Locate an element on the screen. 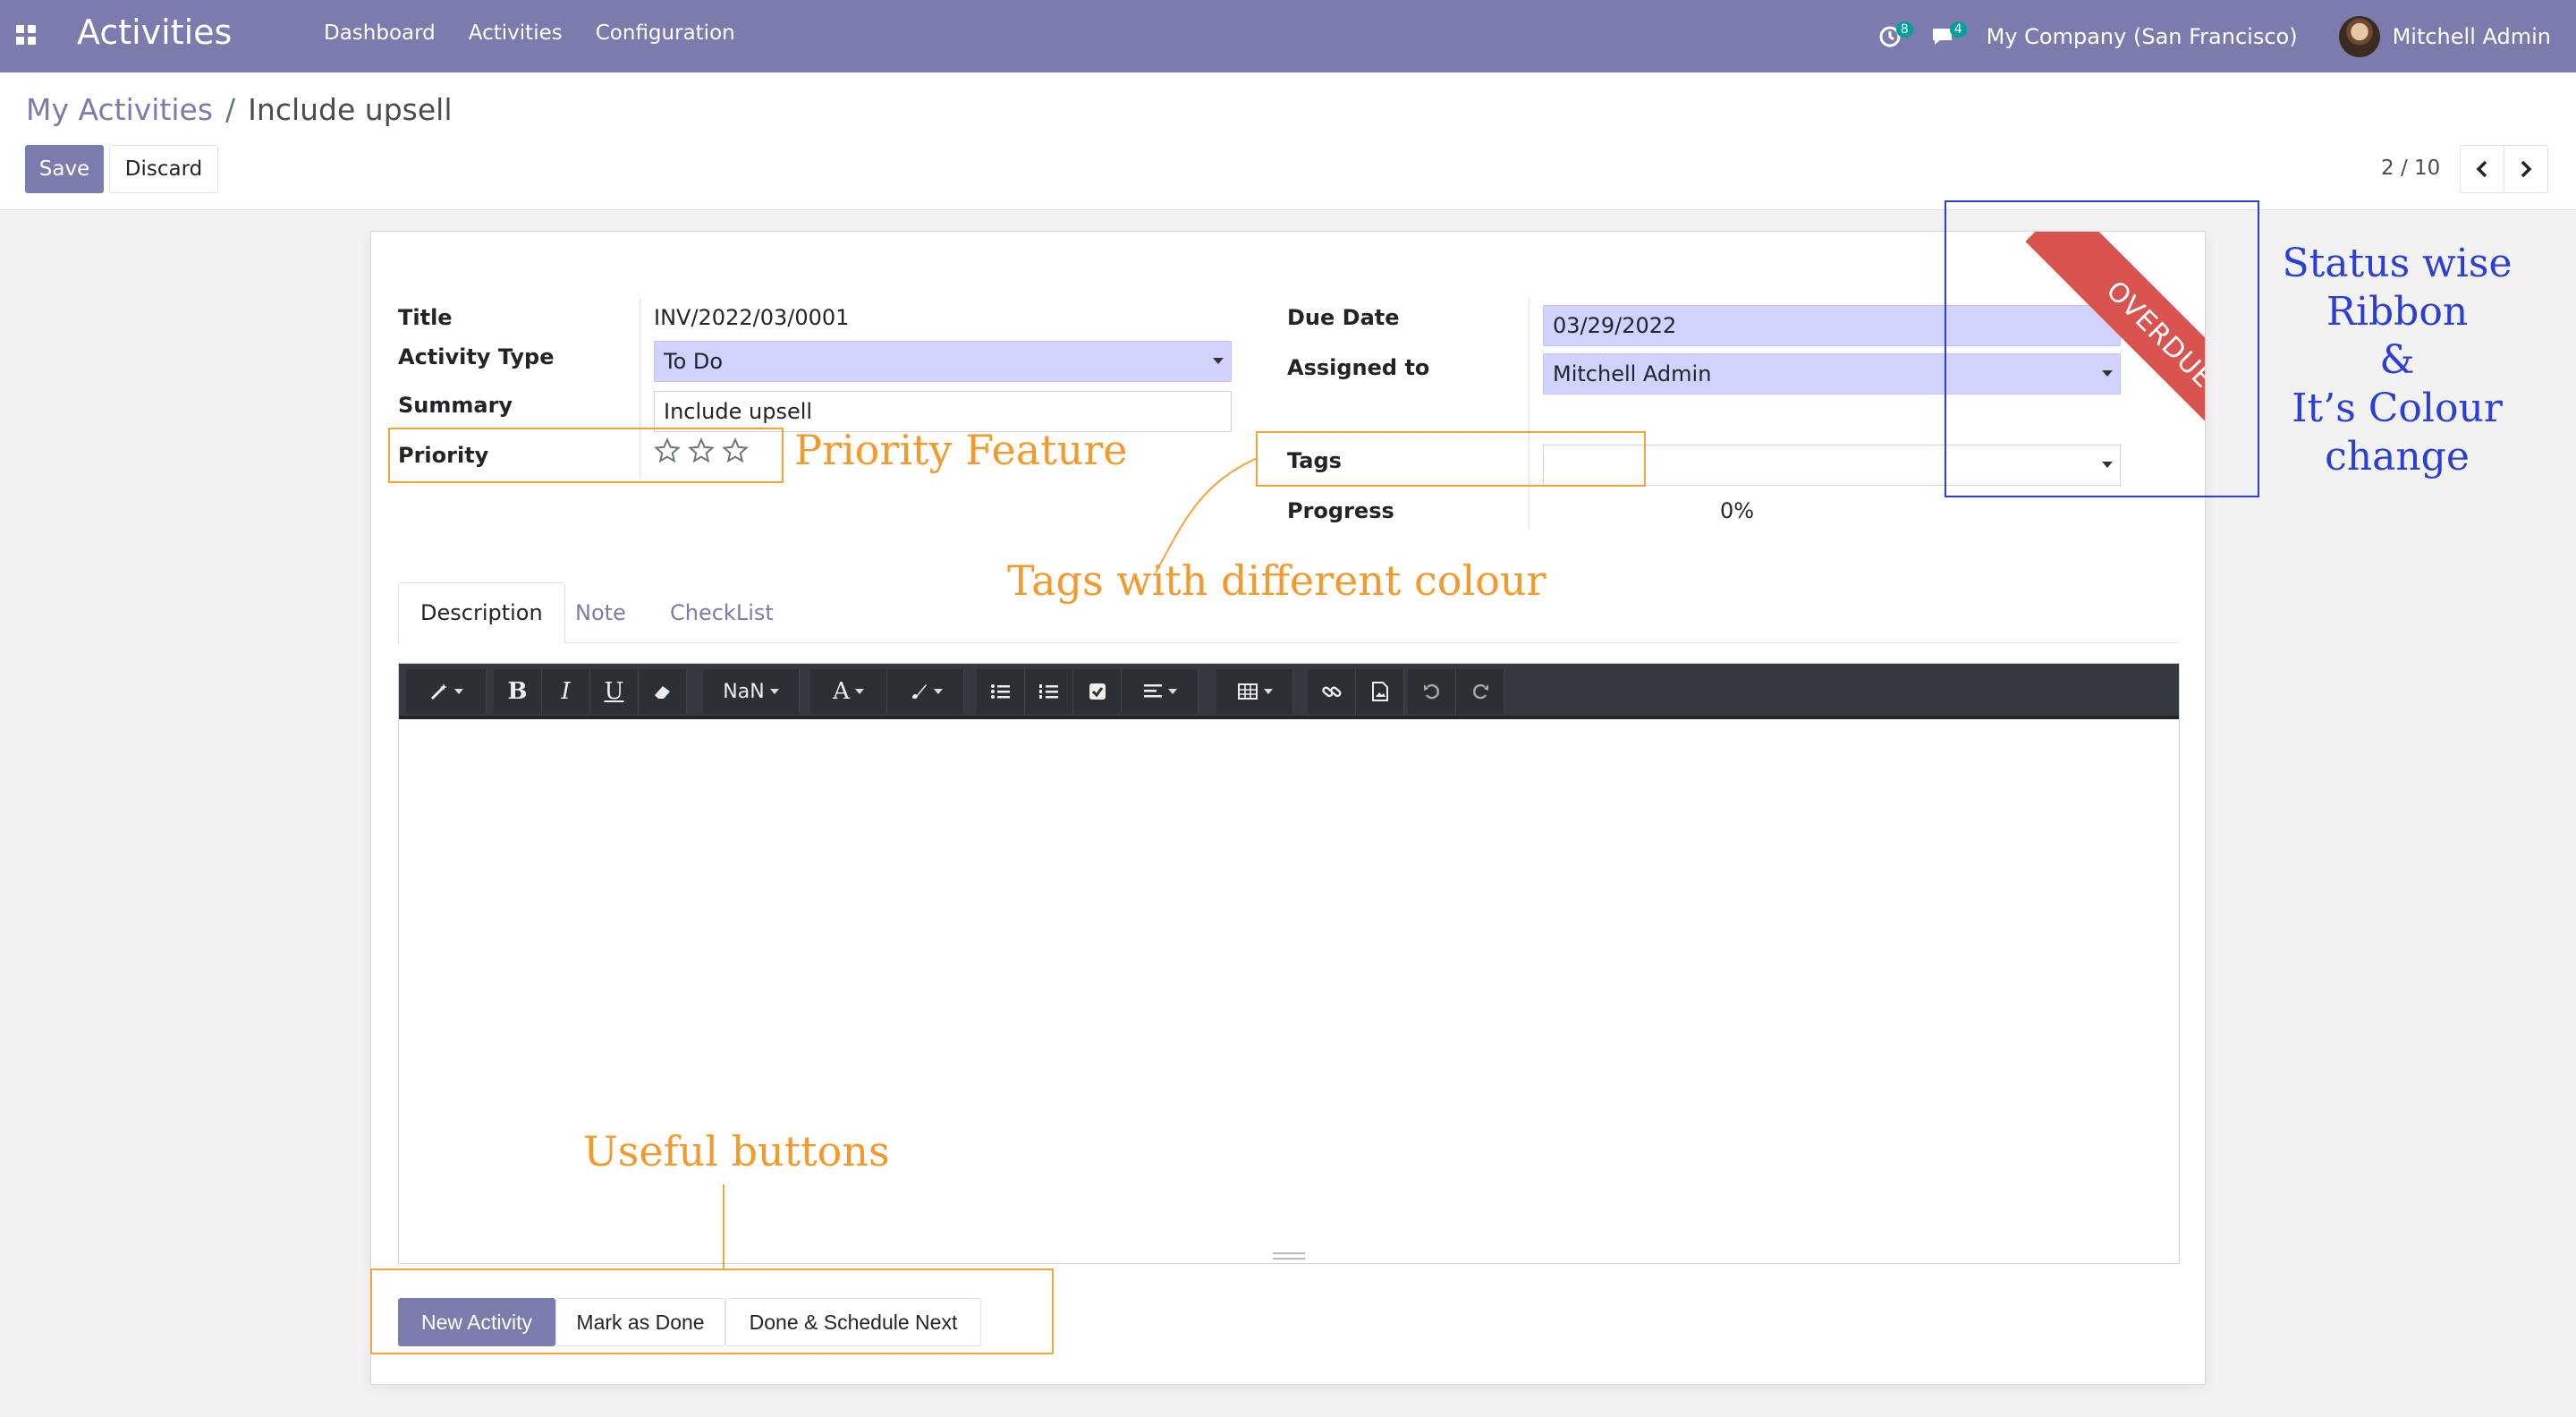 This screenshot has width=2576, height=1417. buttons-annotation-line is located at coordinates (723, 1226).